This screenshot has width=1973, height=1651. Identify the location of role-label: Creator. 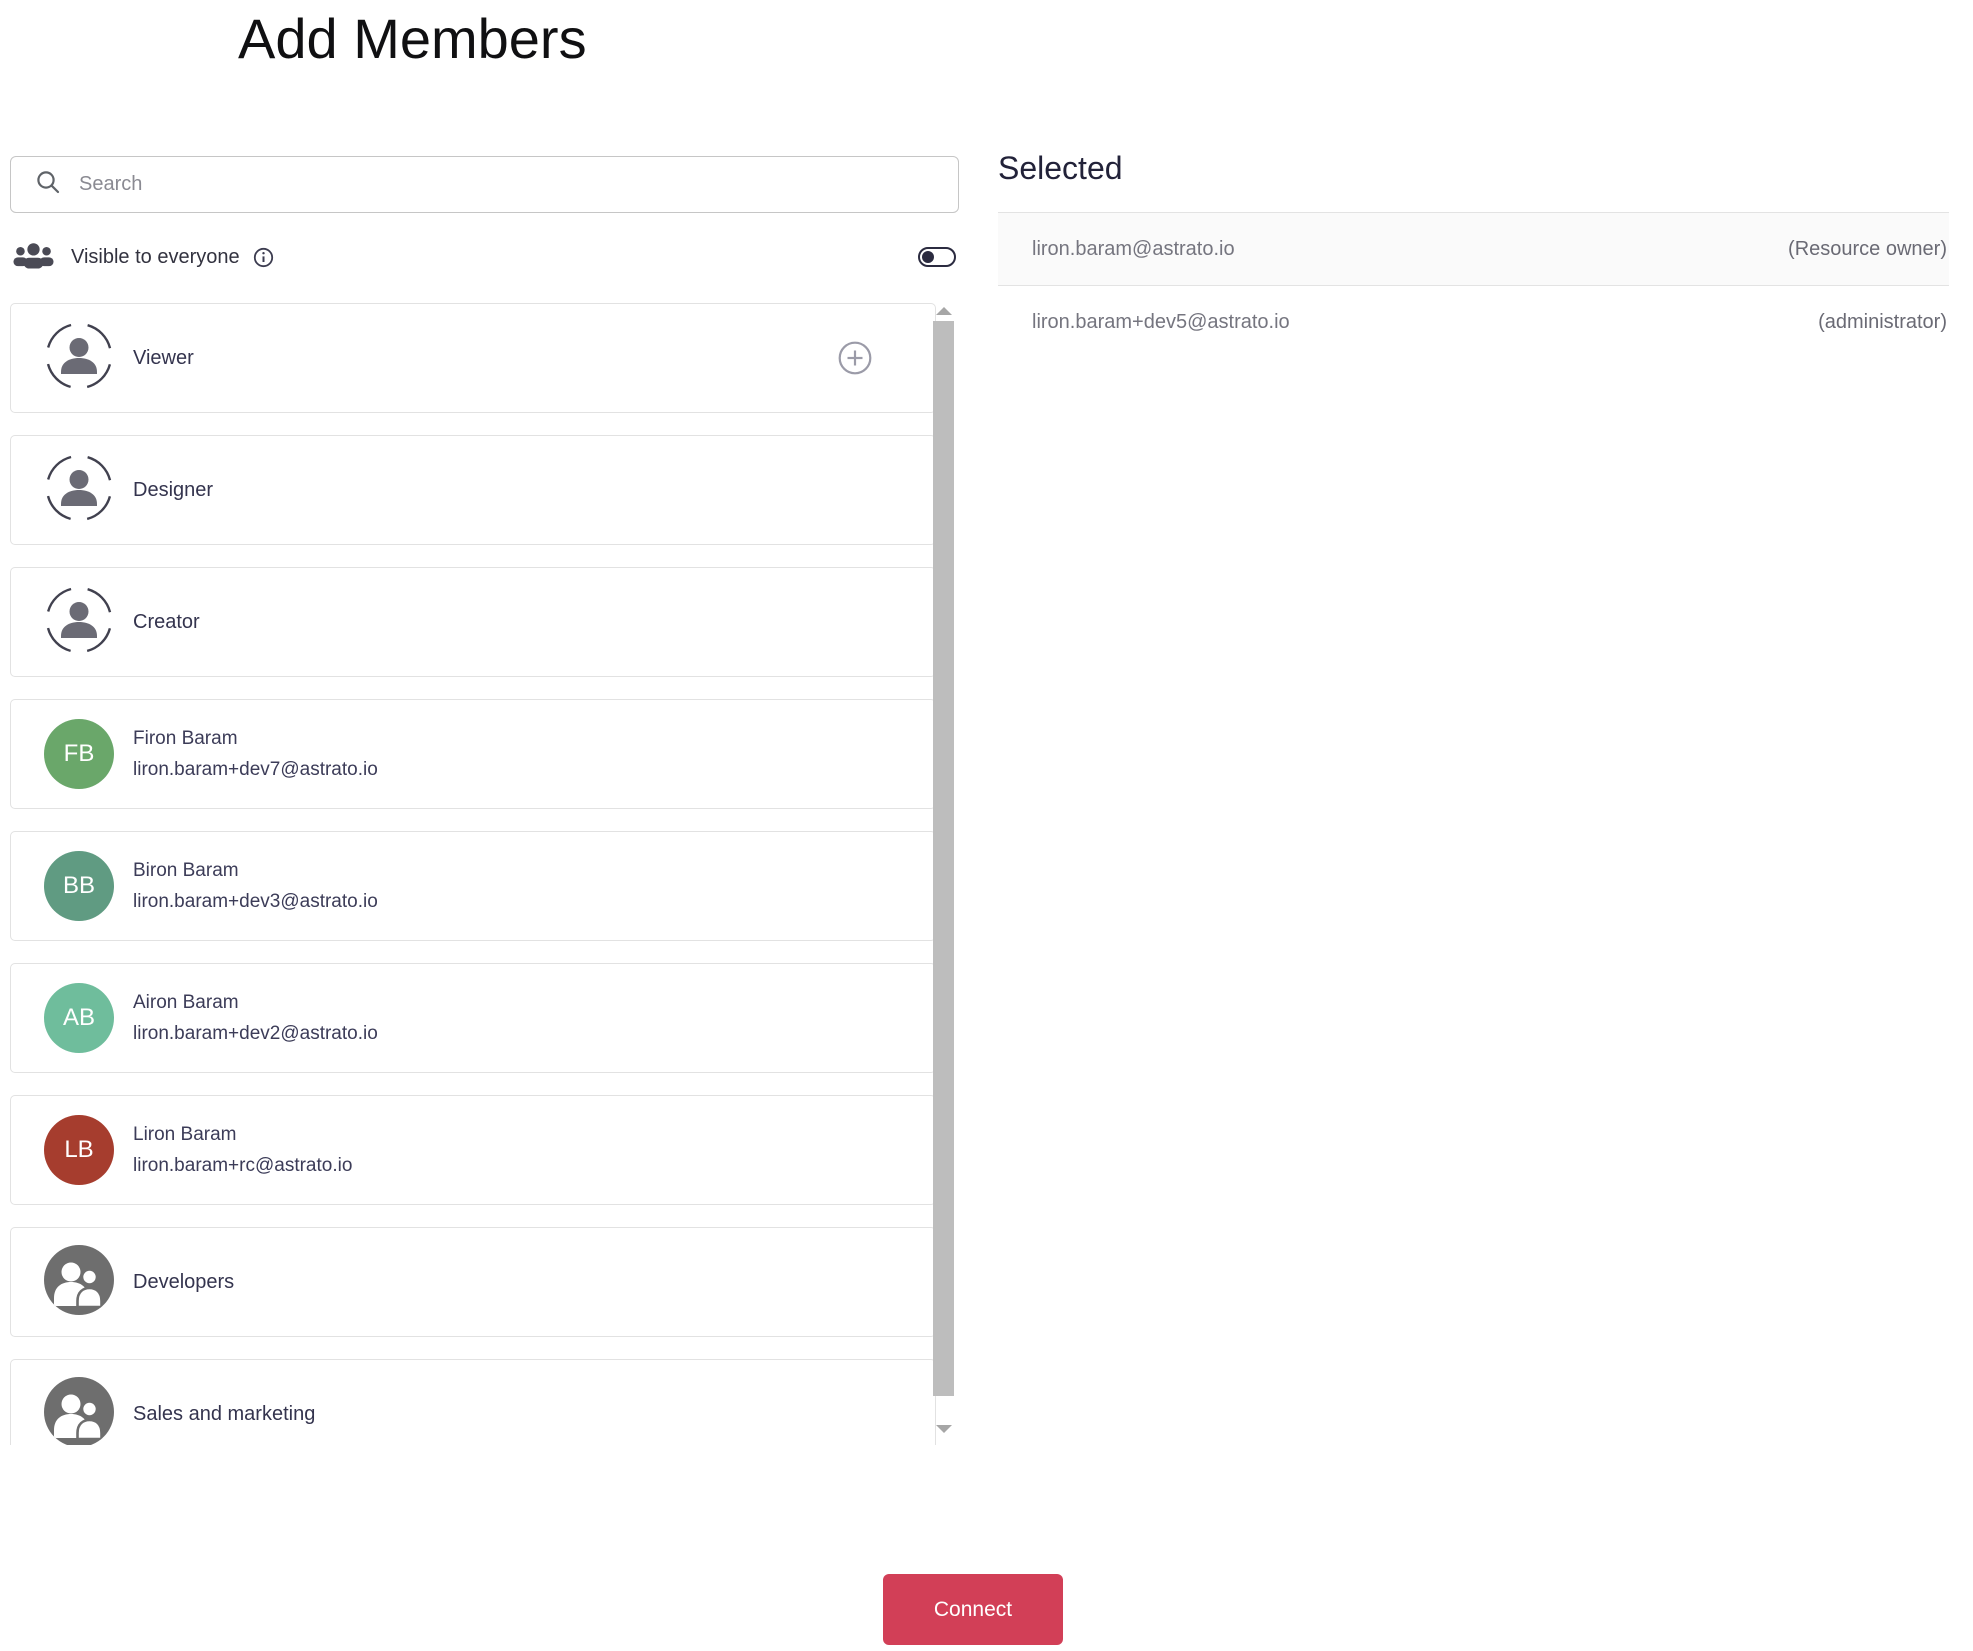
(166, 621).